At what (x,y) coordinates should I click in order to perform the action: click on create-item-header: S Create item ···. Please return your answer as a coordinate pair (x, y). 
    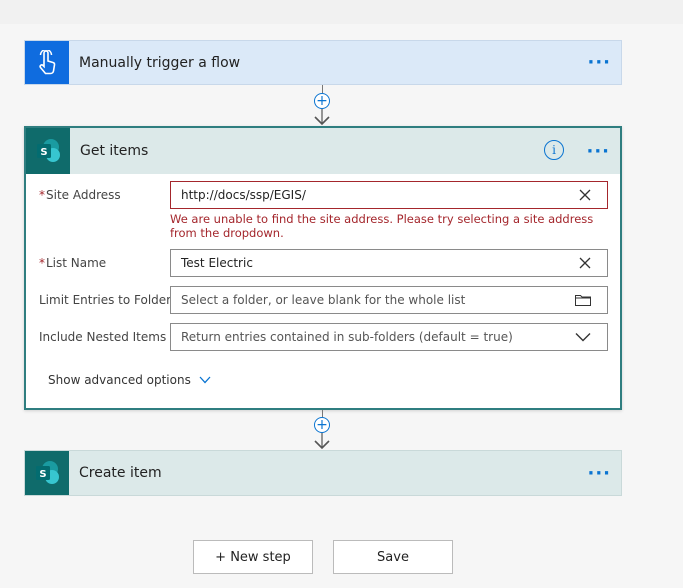
    Looking at the image, I should click on (323, 473).